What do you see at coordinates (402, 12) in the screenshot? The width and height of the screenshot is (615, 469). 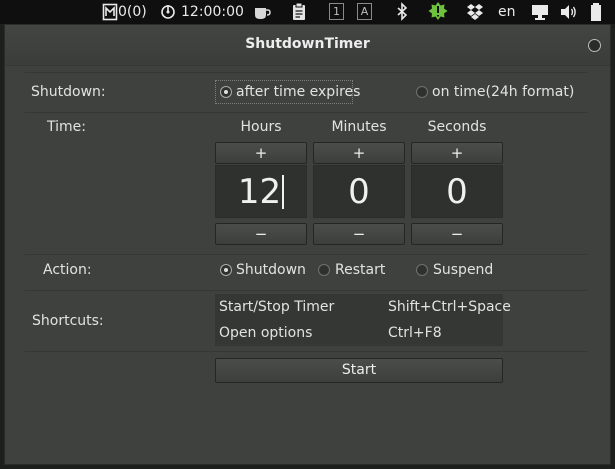 I see `bluetooth-icon` at bounding box center [402, 12].